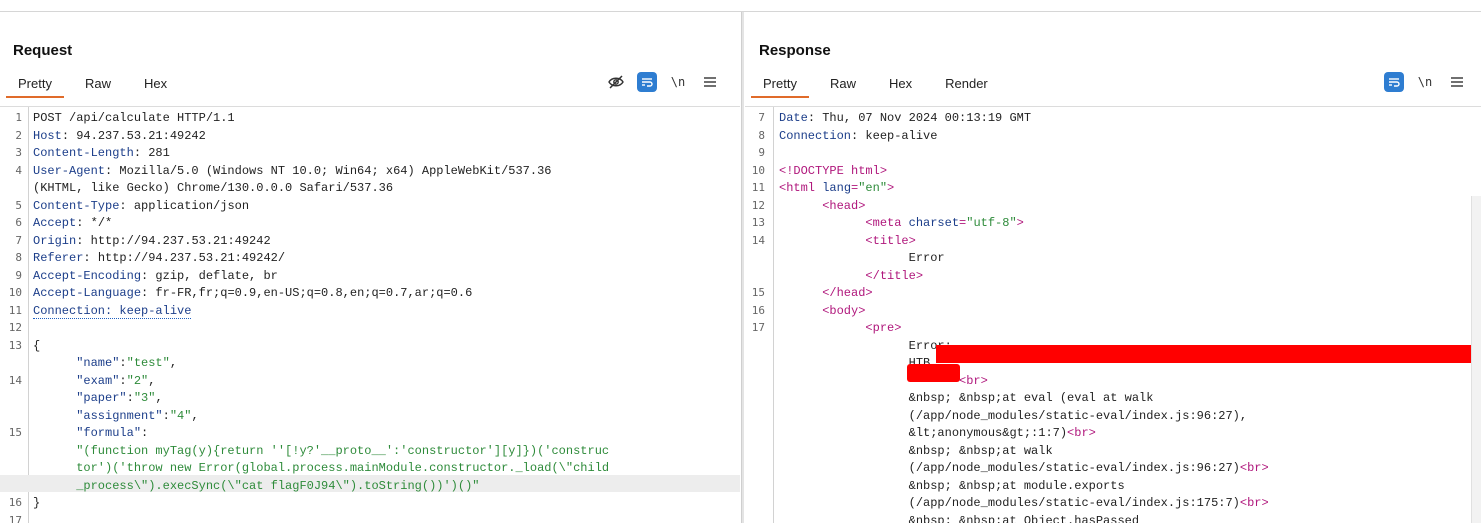 The width and height of the screenshot is (1481, 523). I want to click on code-text: "paper":"3",, so click(97, 398).